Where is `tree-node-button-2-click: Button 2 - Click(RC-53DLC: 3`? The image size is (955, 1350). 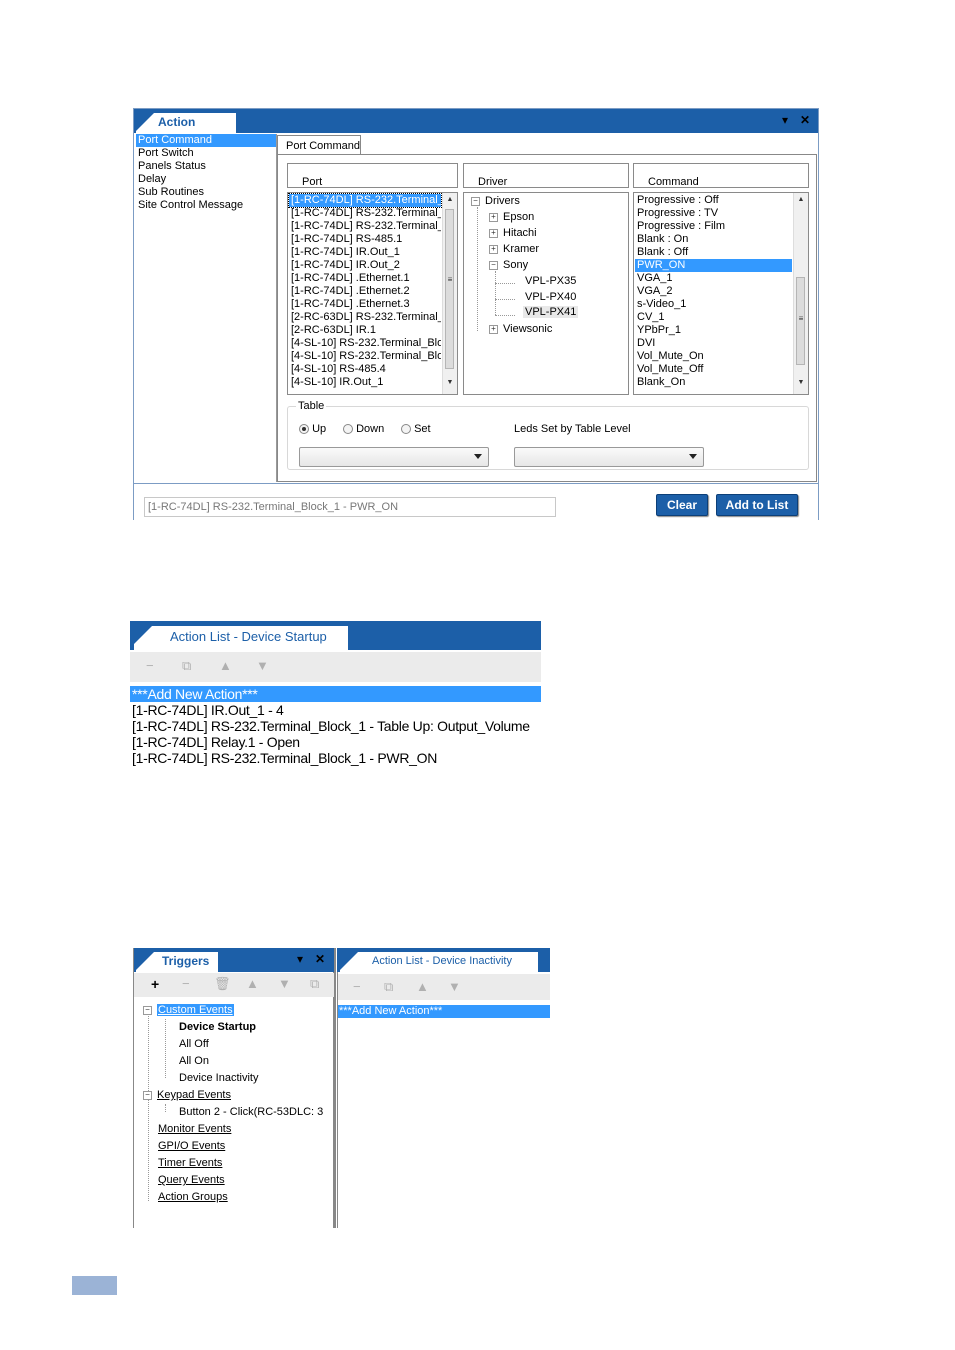 tree-node-button-2-click: Button 2 - Click(RC-53DLC: 3 is located at coordinates (251, 1112).